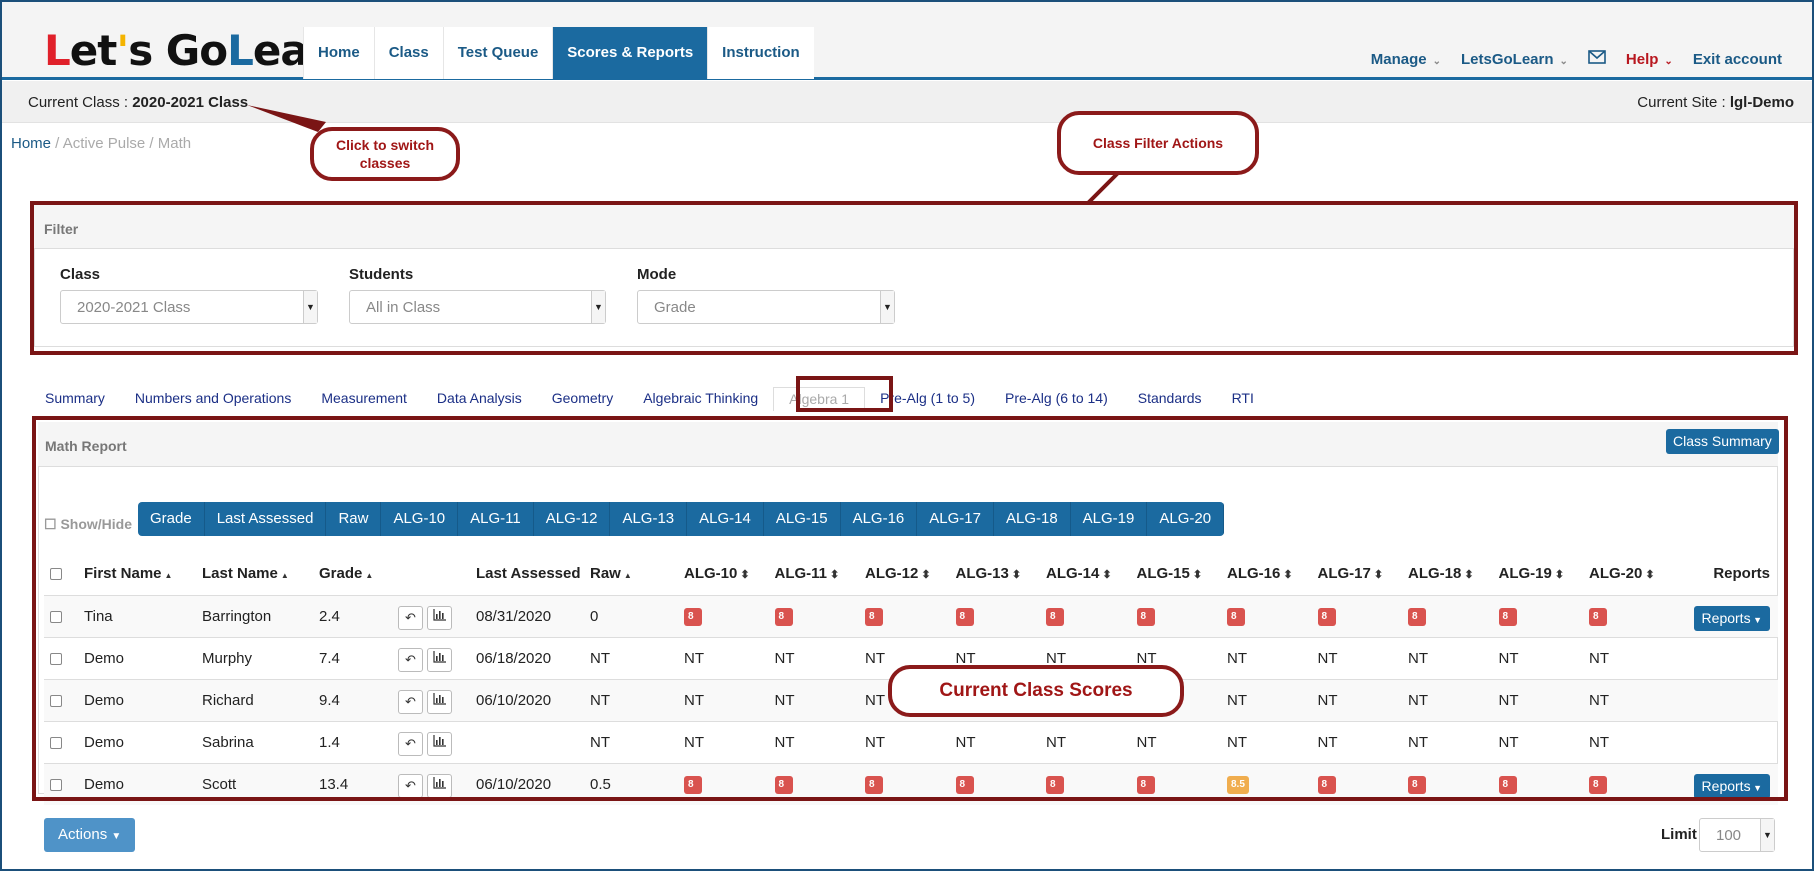  I want to click on callout-switch-classes: Click to switch classes, so click(385, 154).